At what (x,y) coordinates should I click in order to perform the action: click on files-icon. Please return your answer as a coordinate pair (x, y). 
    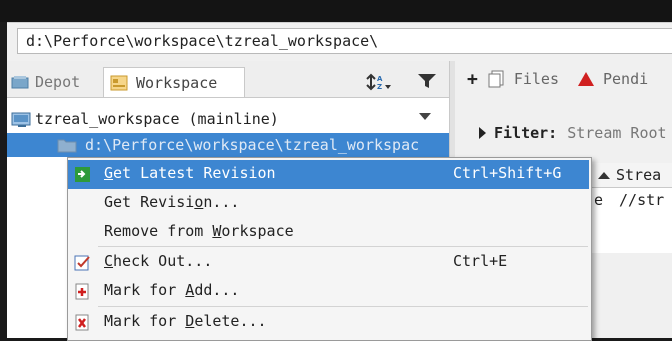
    Looking at the image, I should click on (497, 79).